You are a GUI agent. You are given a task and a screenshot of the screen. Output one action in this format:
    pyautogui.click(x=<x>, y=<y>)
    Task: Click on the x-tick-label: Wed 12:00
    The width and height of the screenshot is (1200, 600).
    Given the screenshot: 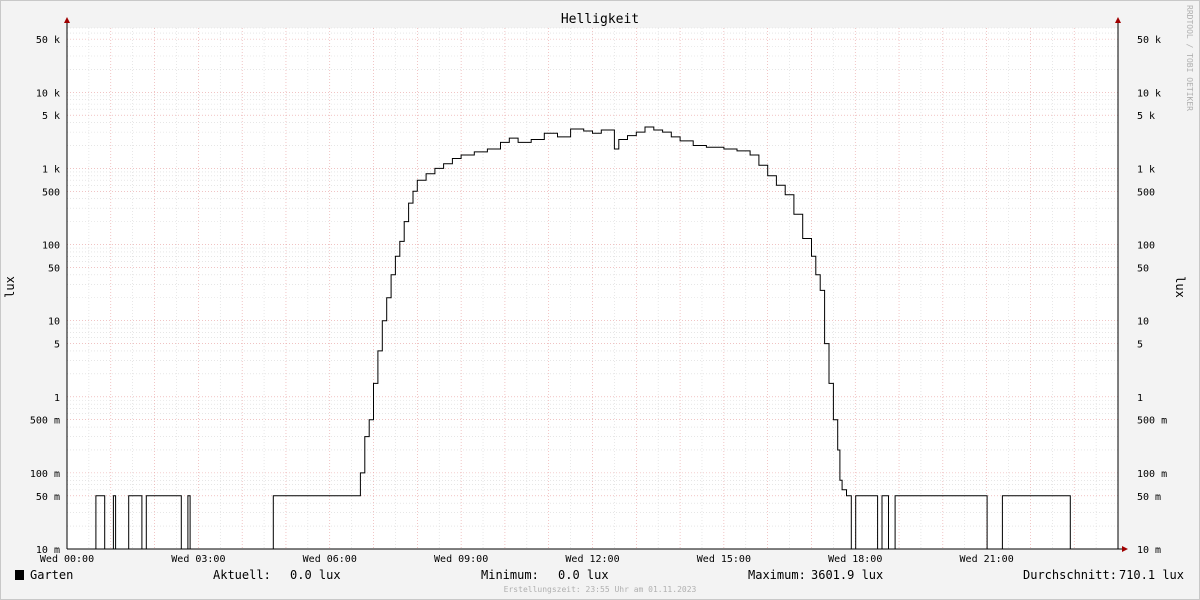 What is the action you would take?
    pyautogui.click(x=592, y=559)
    